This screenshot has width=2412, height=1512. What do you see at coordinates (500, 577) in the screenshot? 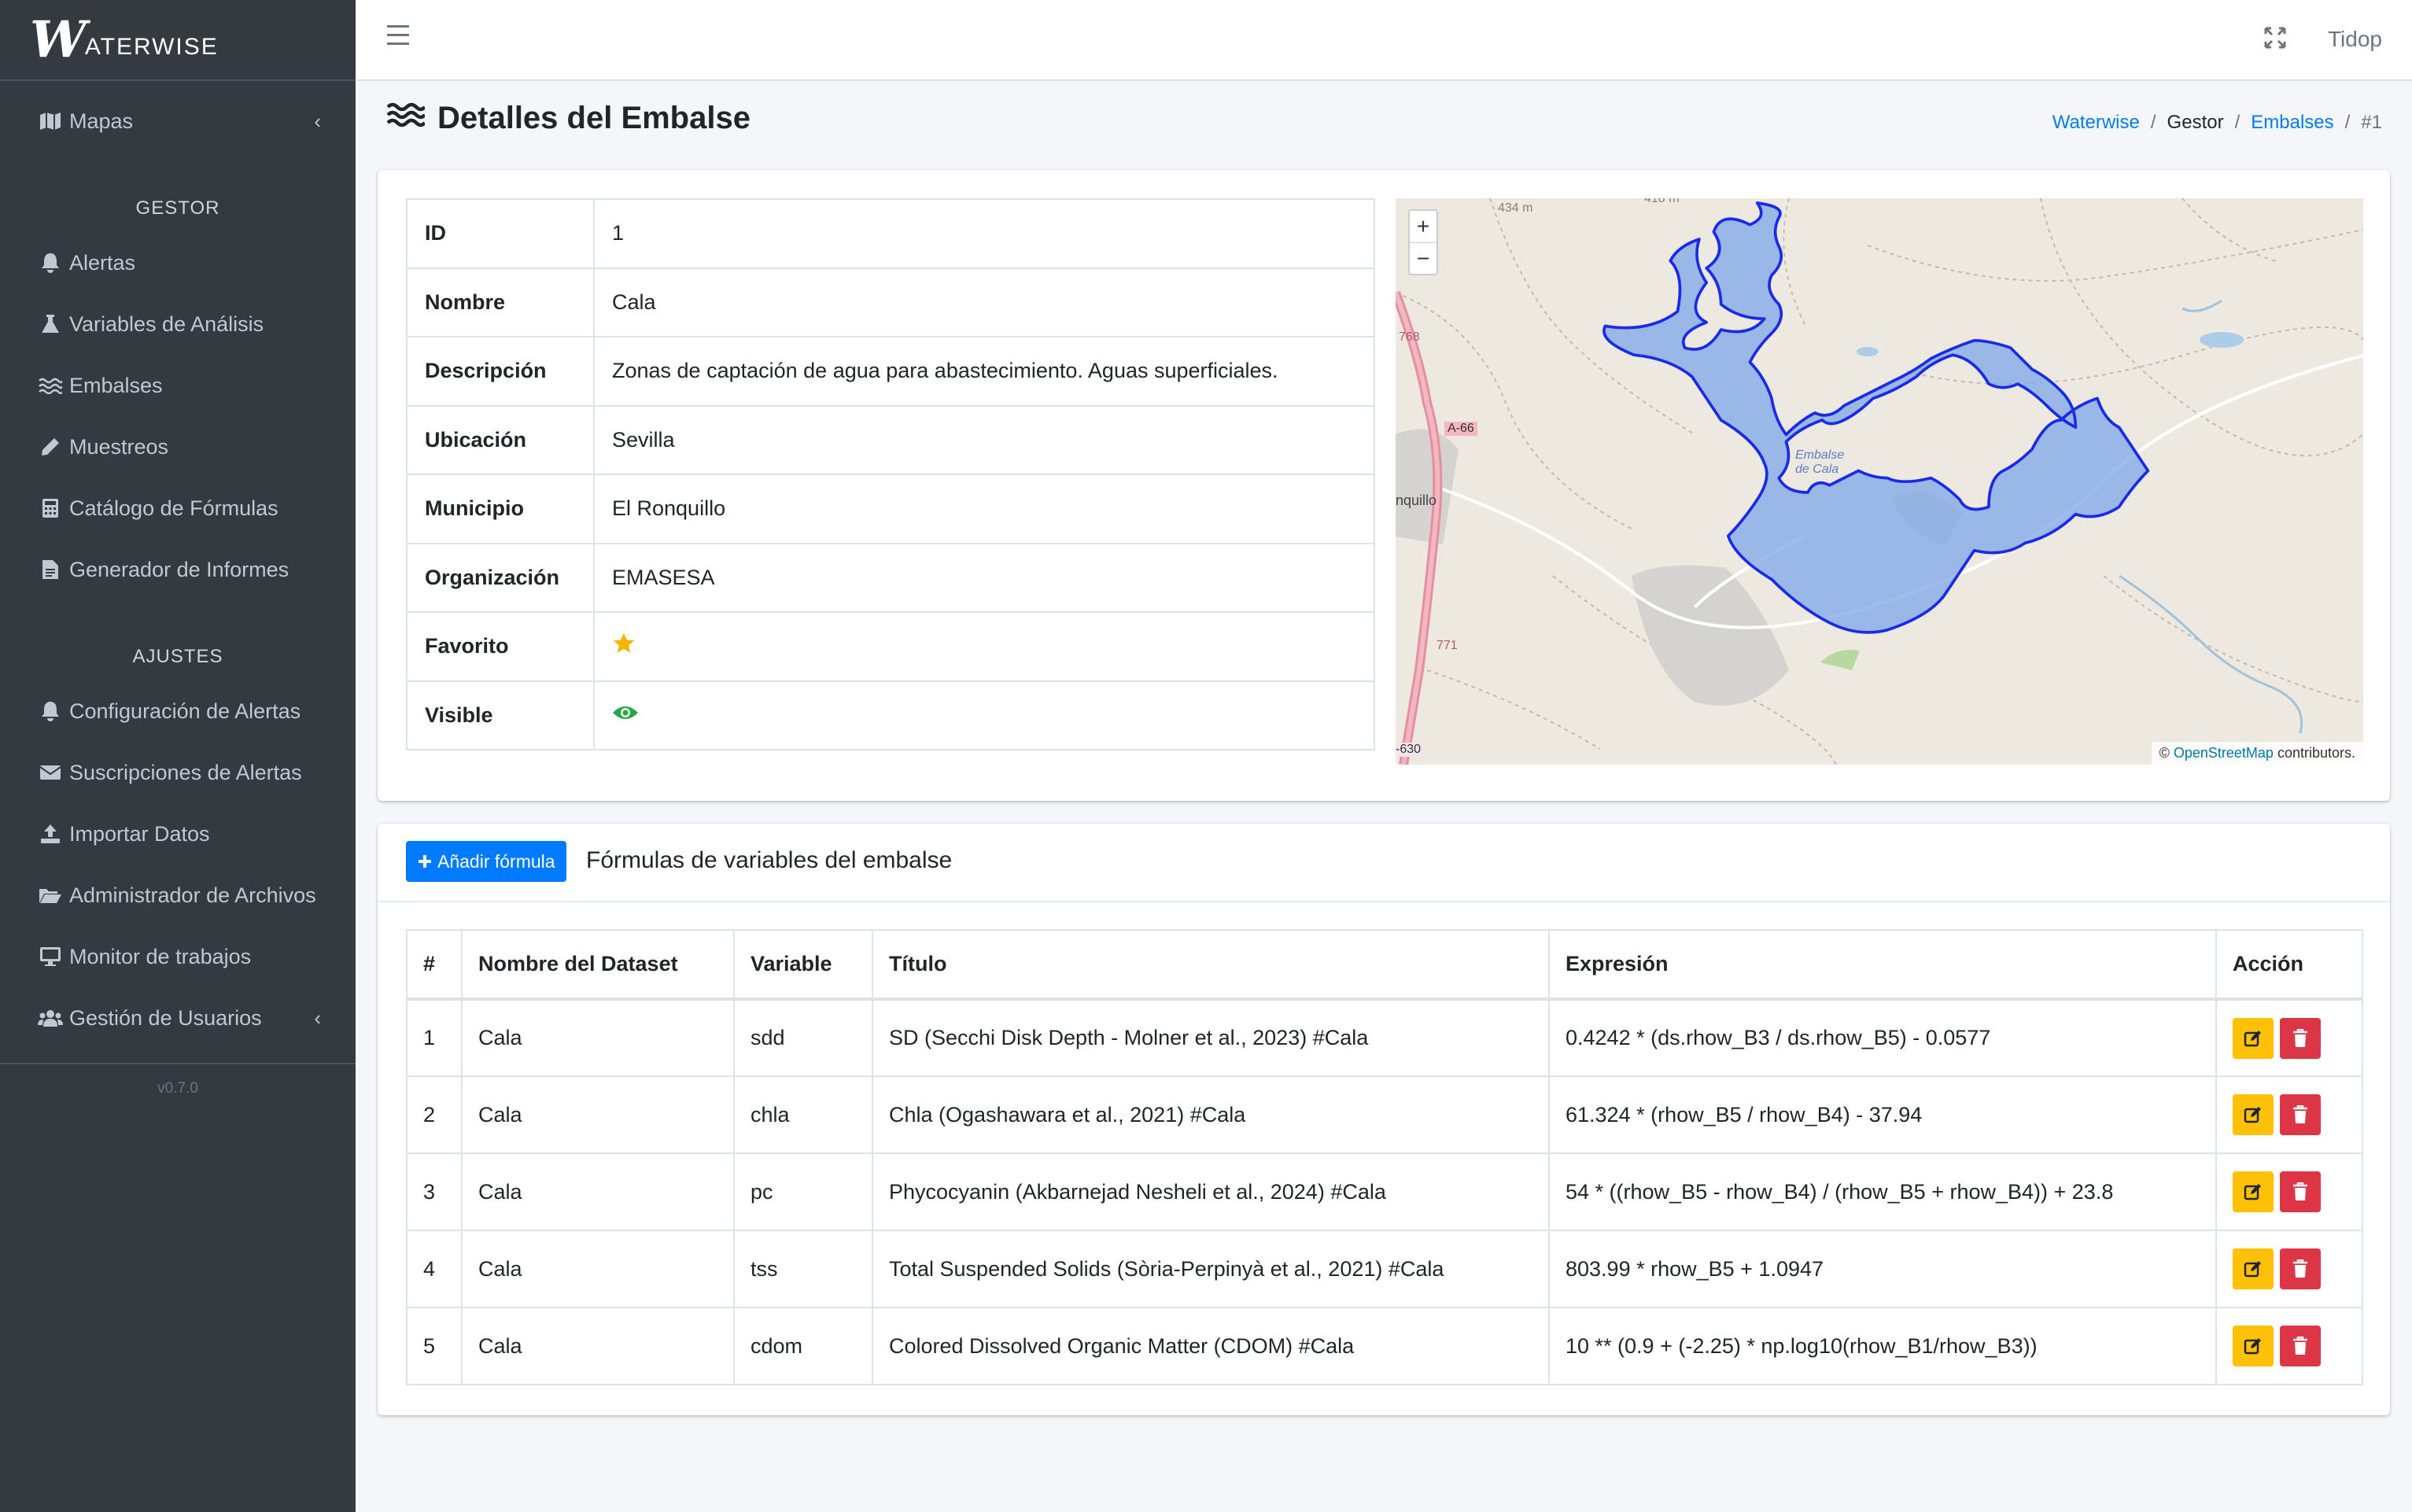
I see `detail-key: Organización` at bounding box center [500, 577].